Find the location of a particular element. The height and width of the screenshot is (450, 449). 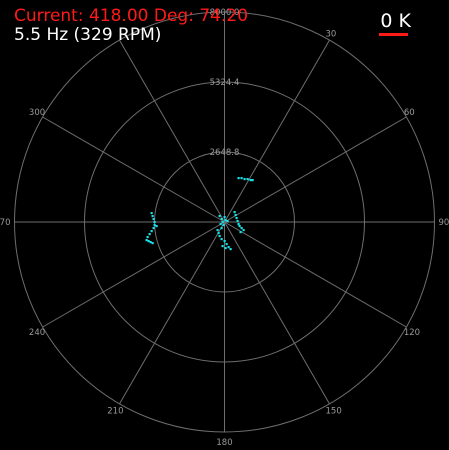

radial-label: 2648.8 is located at coordinates (225, 153).